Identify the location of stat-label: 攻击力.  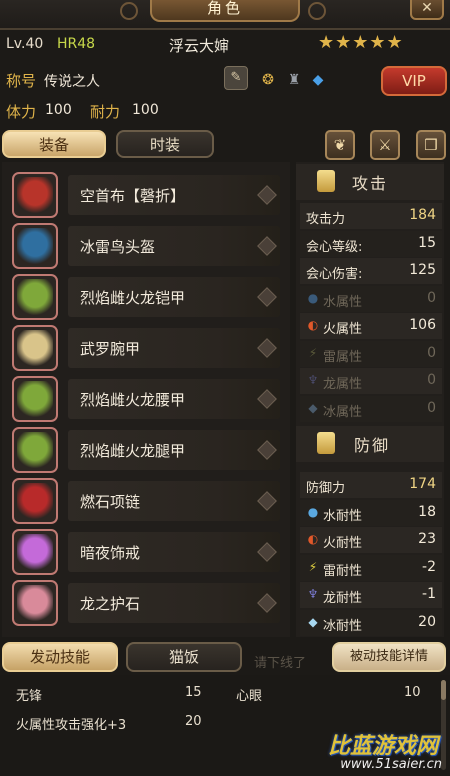
(326, 219).